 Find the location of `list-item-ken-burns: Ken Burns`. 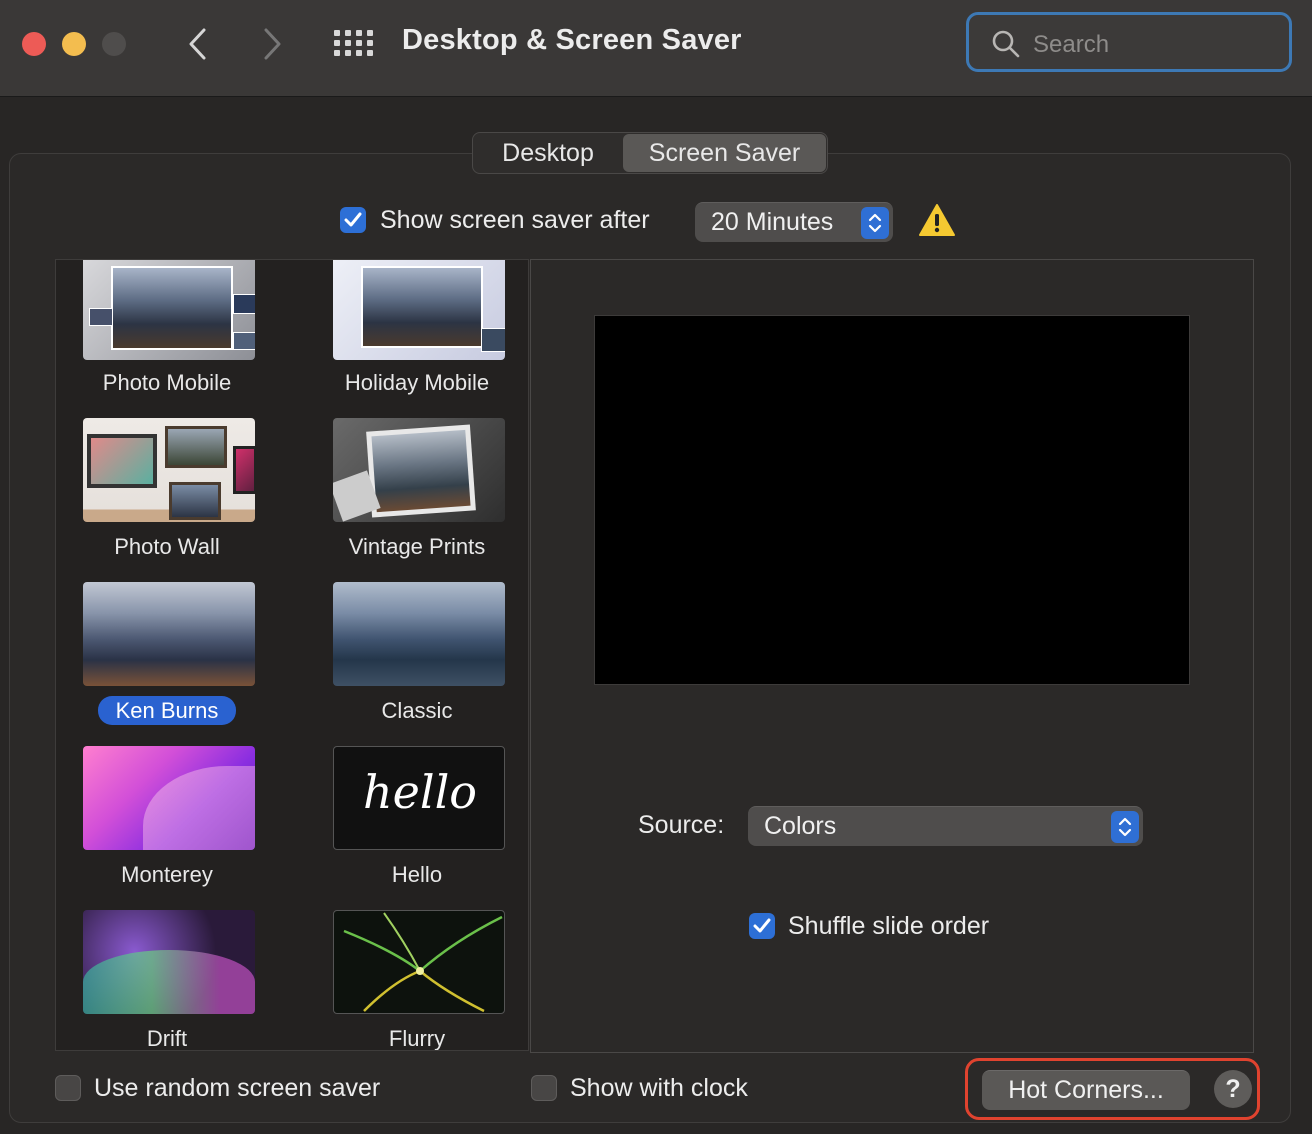

list-item-ken-burns: Ken Burns is located at coordinates (167, 664).